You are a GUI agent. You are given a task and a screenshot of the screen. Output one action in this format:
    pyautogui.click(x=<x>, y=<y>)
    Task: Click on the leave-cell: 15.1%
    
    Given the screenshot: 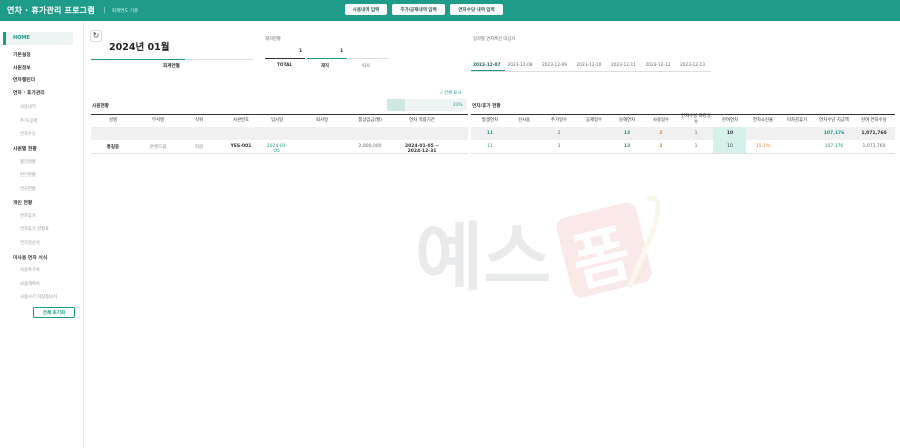 What is the action you would take?
    pyautogui.click(x=763, y=146)
    